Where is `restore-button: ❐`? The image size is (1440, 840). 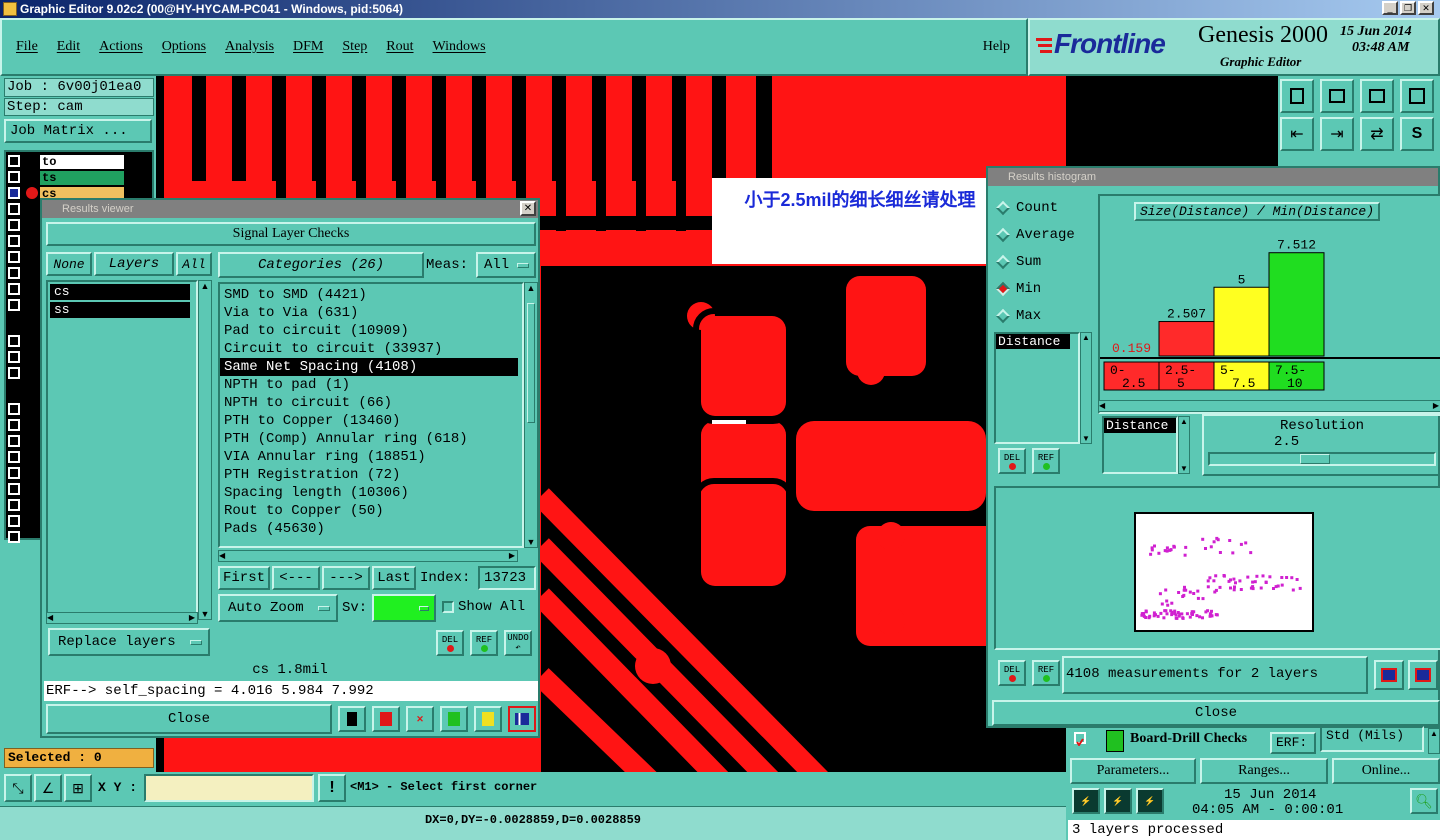 restore-button: ❐ is located at coordinates (1408, 8).